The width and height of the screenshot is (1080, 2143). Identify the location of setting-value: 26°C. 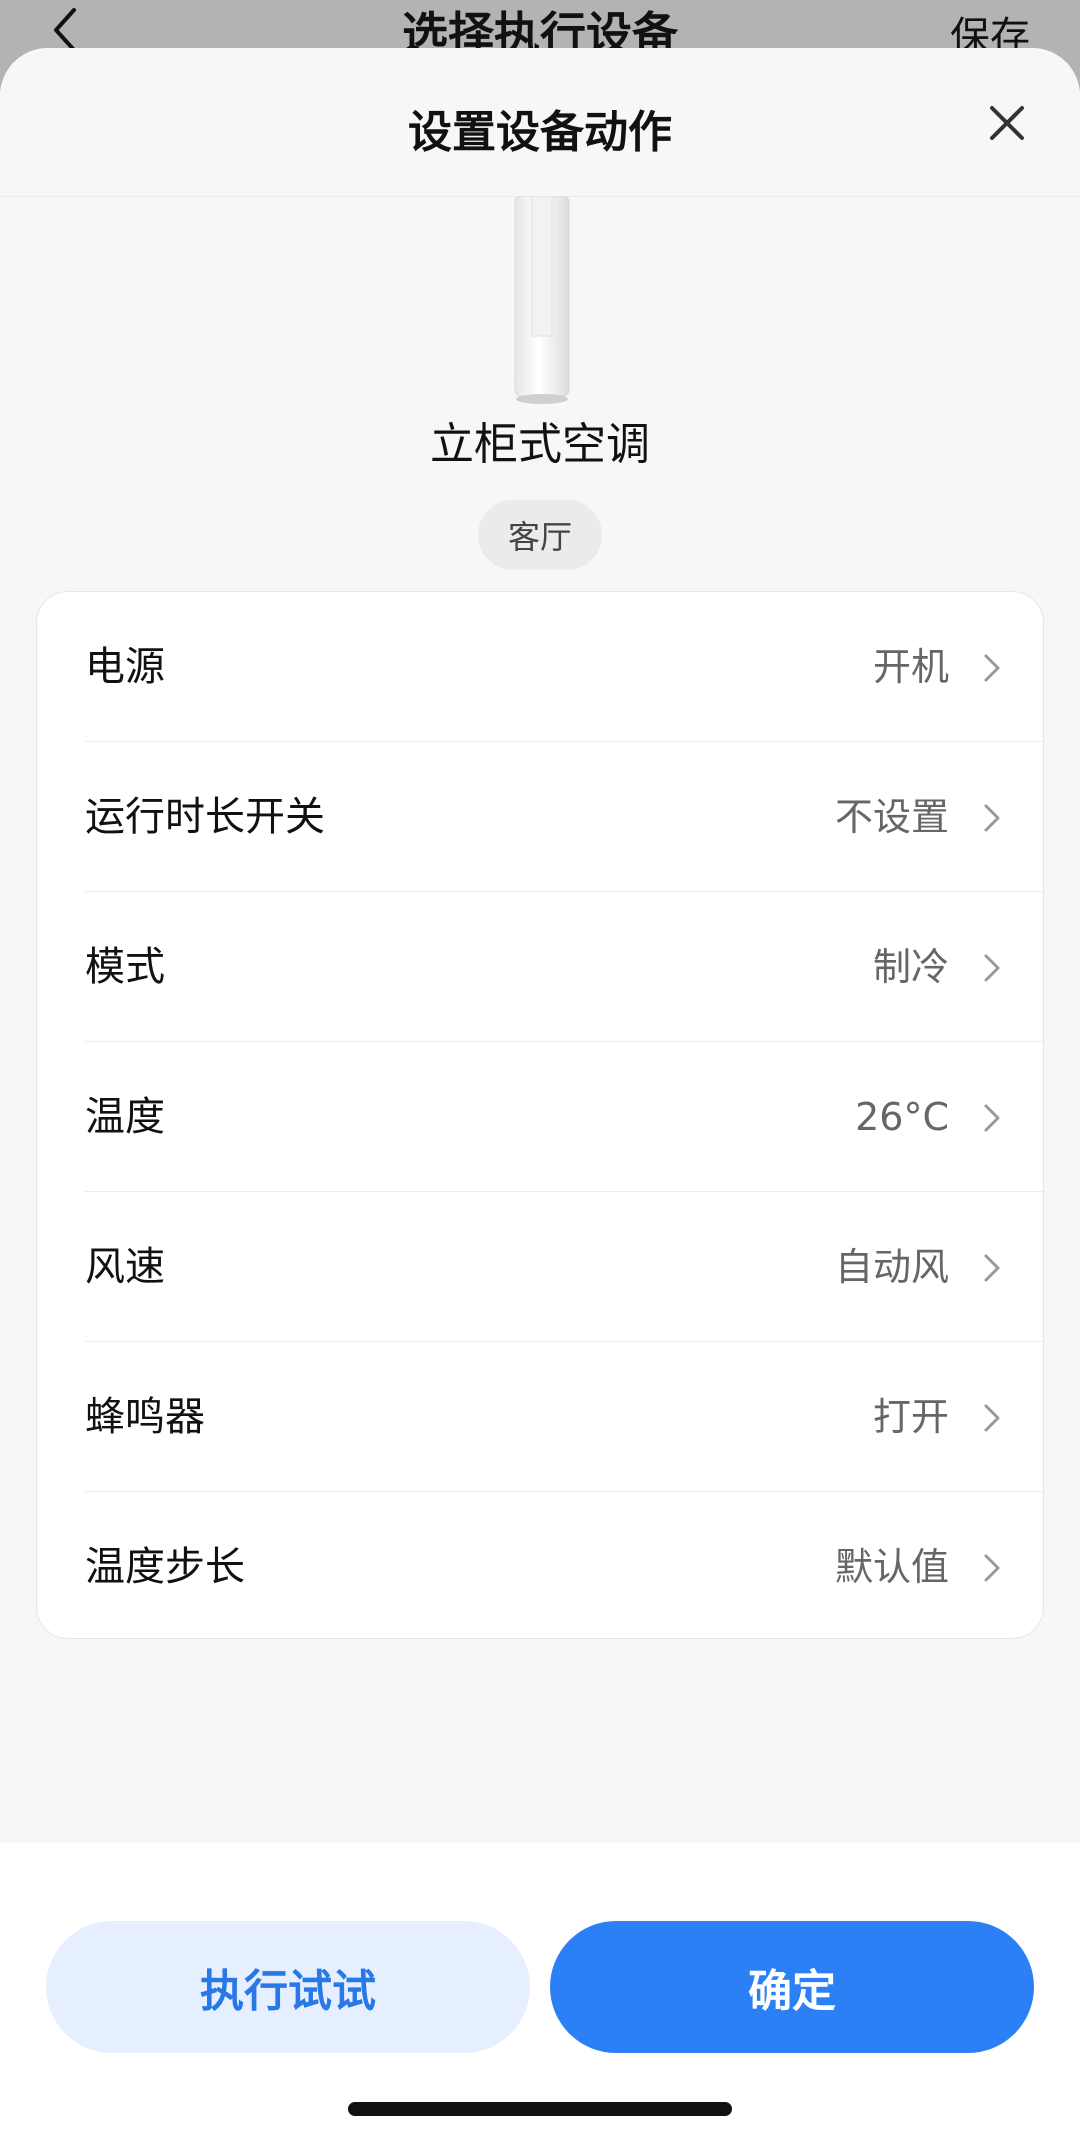
(902, 1117).